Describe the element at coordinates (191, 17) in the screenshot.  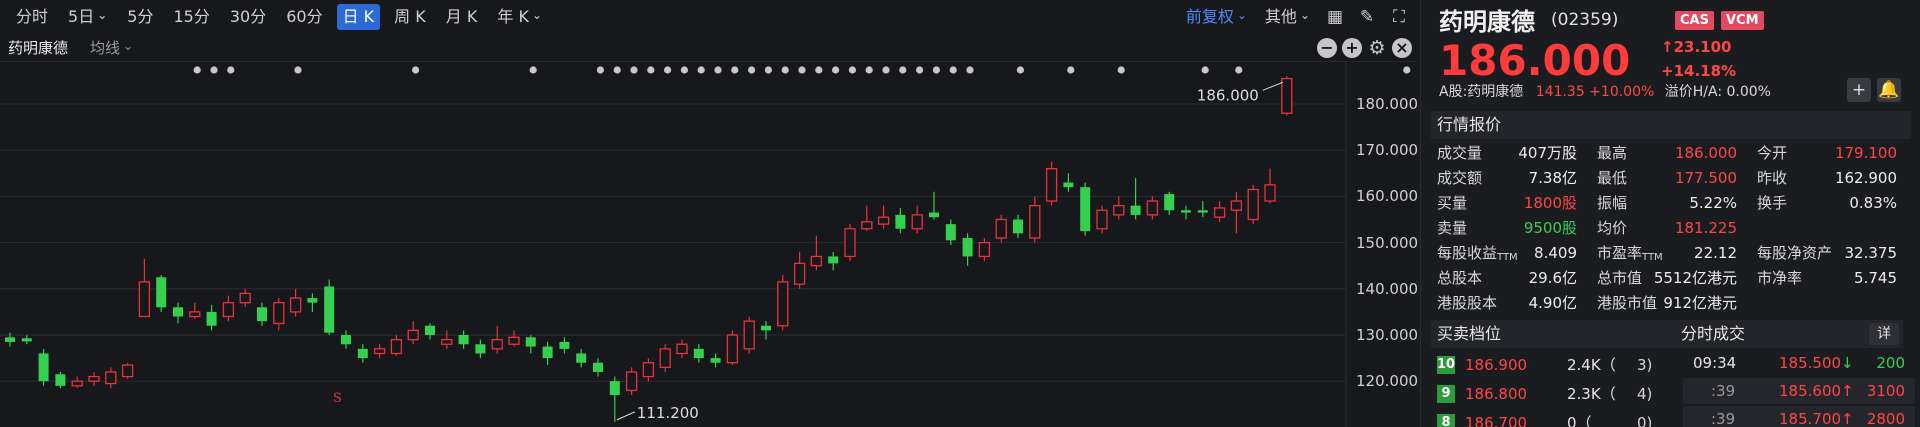
I see `period-tab: 15分` at that location.